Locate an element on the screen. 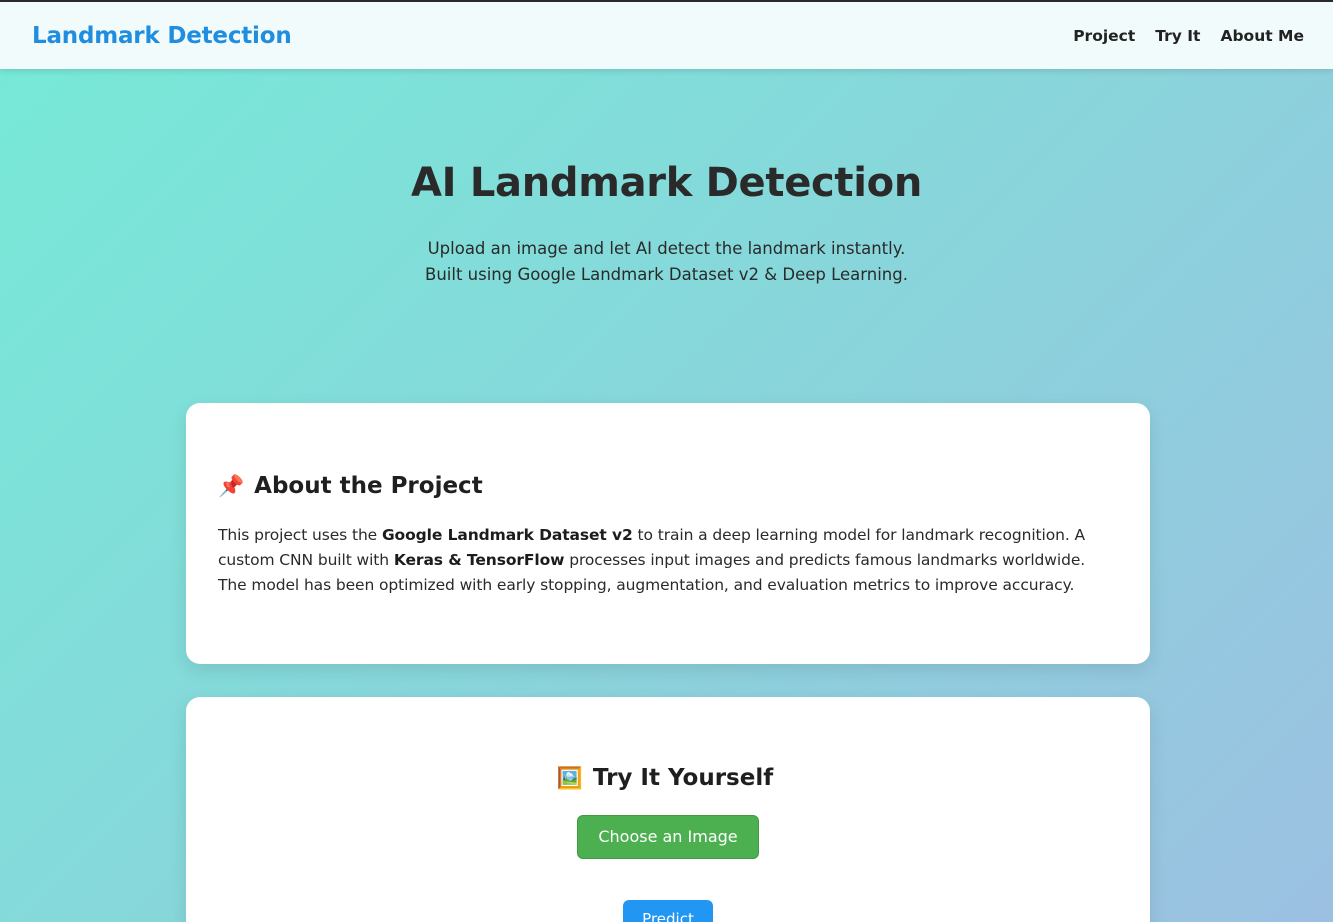  nav-link-project: Project is located at coordinates (1104, 36).